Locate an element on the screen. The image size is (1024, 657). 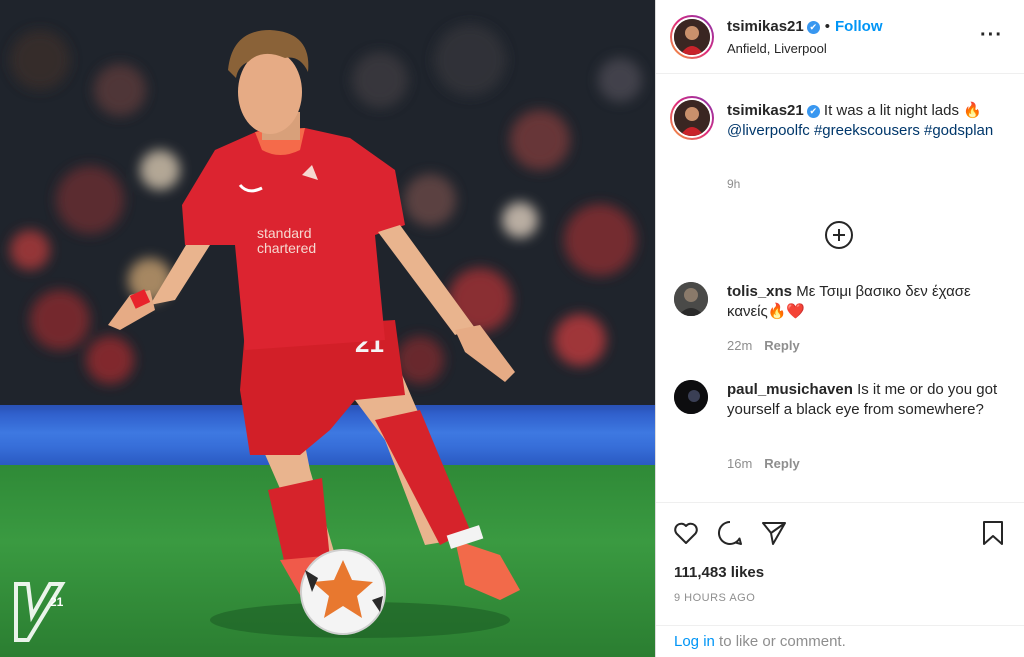
share-icon is located at coordinates (774, 533).